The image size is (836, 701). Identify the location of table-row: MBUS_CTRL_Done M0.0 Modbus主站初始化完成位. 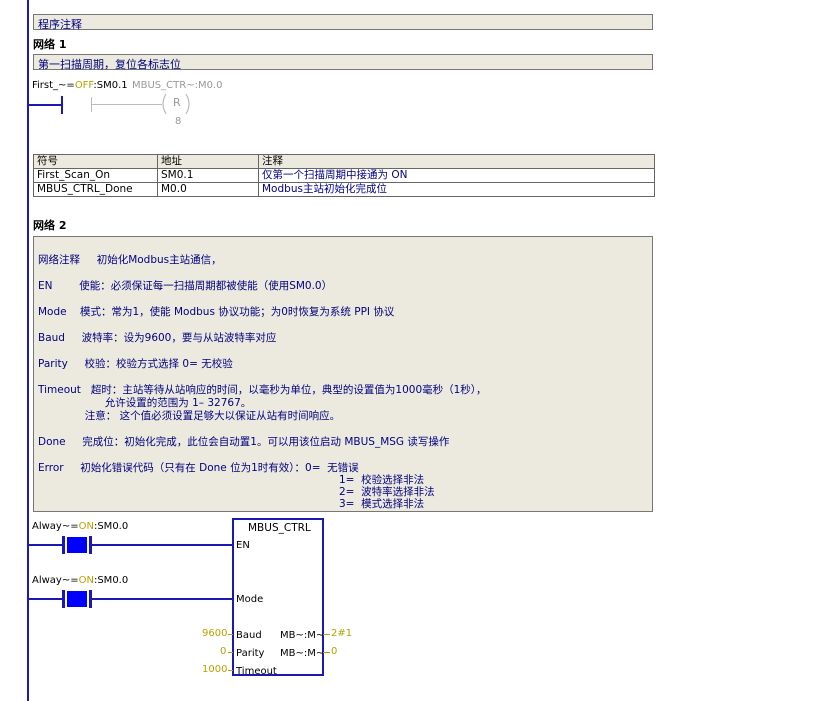
(344, 189).